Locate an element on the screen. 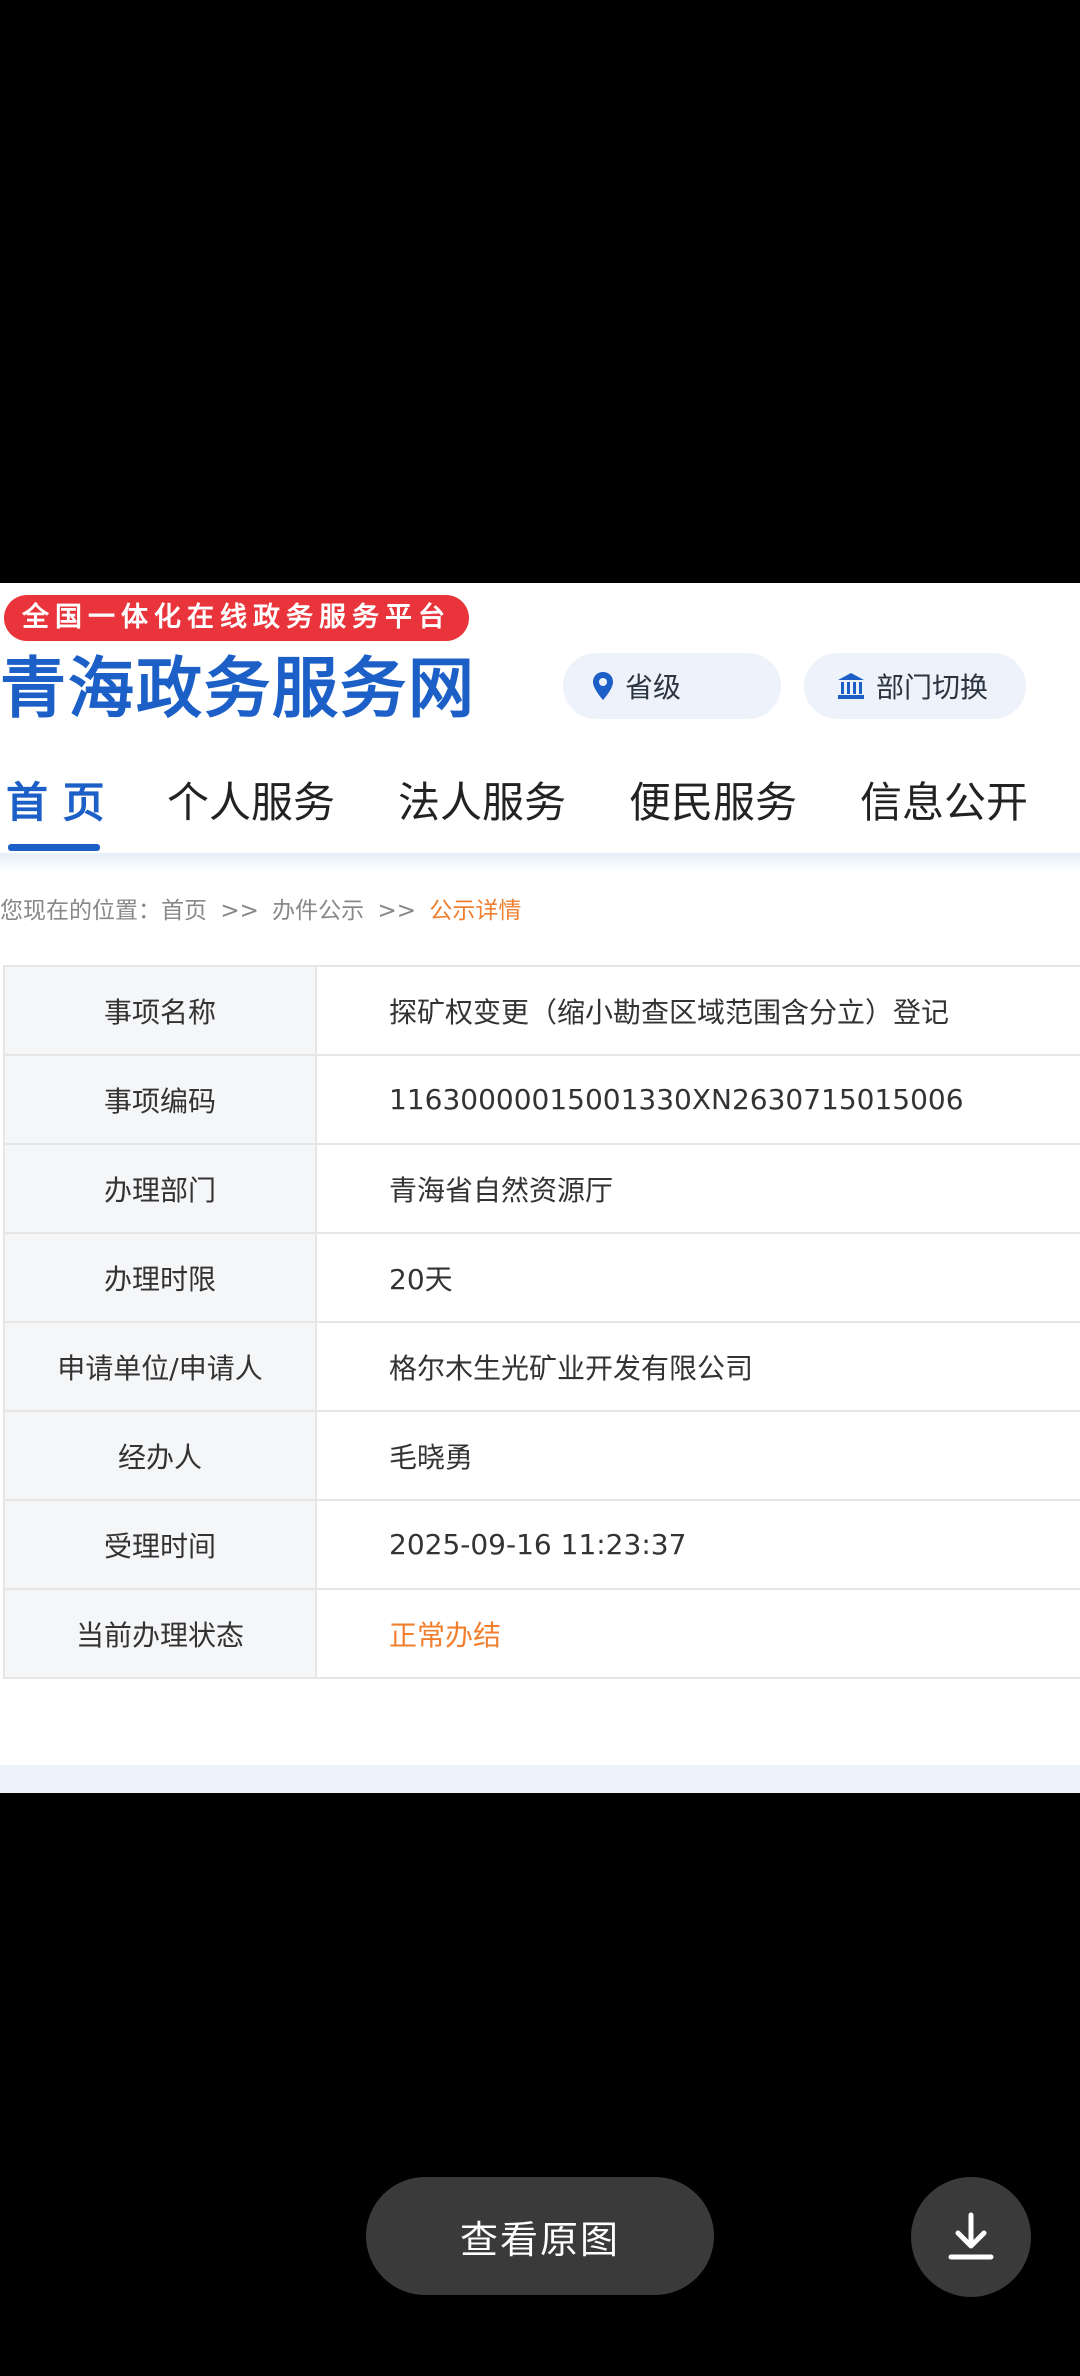  nav-convenience-services: 便民服务 is located at coordinates (713, 803).